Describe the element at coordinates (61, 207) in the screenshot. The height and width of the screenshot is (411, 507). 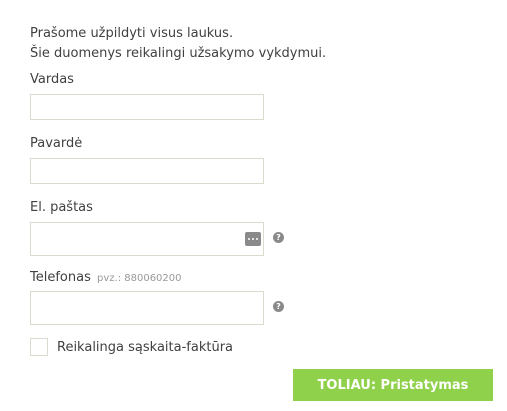
I see `email-label: El. paštas` at that location.